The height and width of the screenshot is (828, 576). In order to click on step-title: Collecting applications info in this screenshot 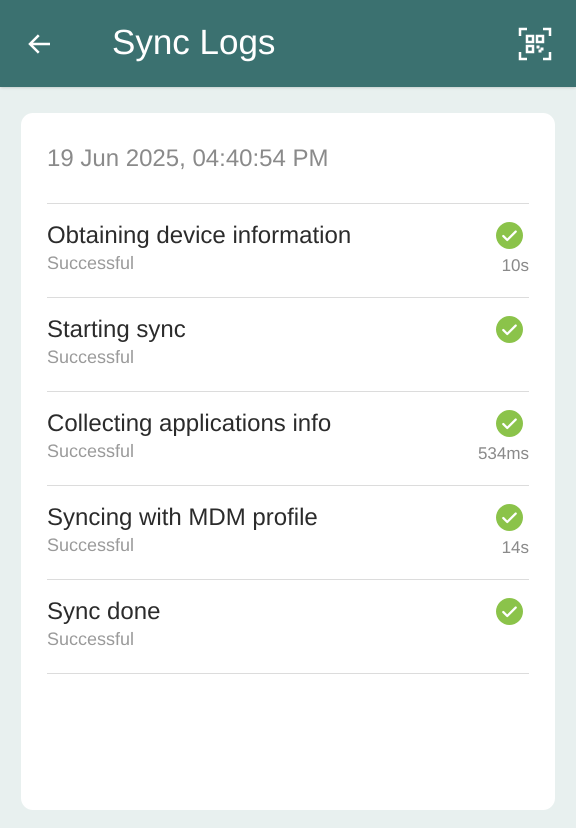, I will do `click(189, 424)`.